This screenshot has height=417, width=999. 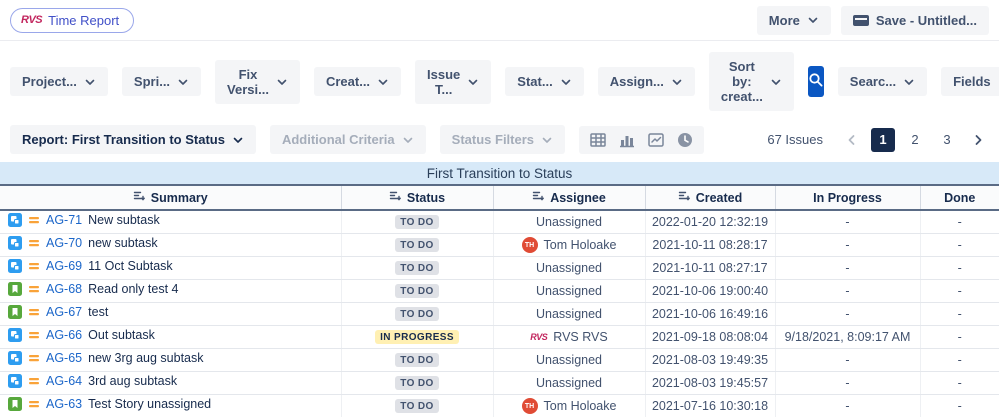 What do you see at coordinates (598, 140) in the screenshot?
I see `table-view-icon` at bounding box center [598, 140].